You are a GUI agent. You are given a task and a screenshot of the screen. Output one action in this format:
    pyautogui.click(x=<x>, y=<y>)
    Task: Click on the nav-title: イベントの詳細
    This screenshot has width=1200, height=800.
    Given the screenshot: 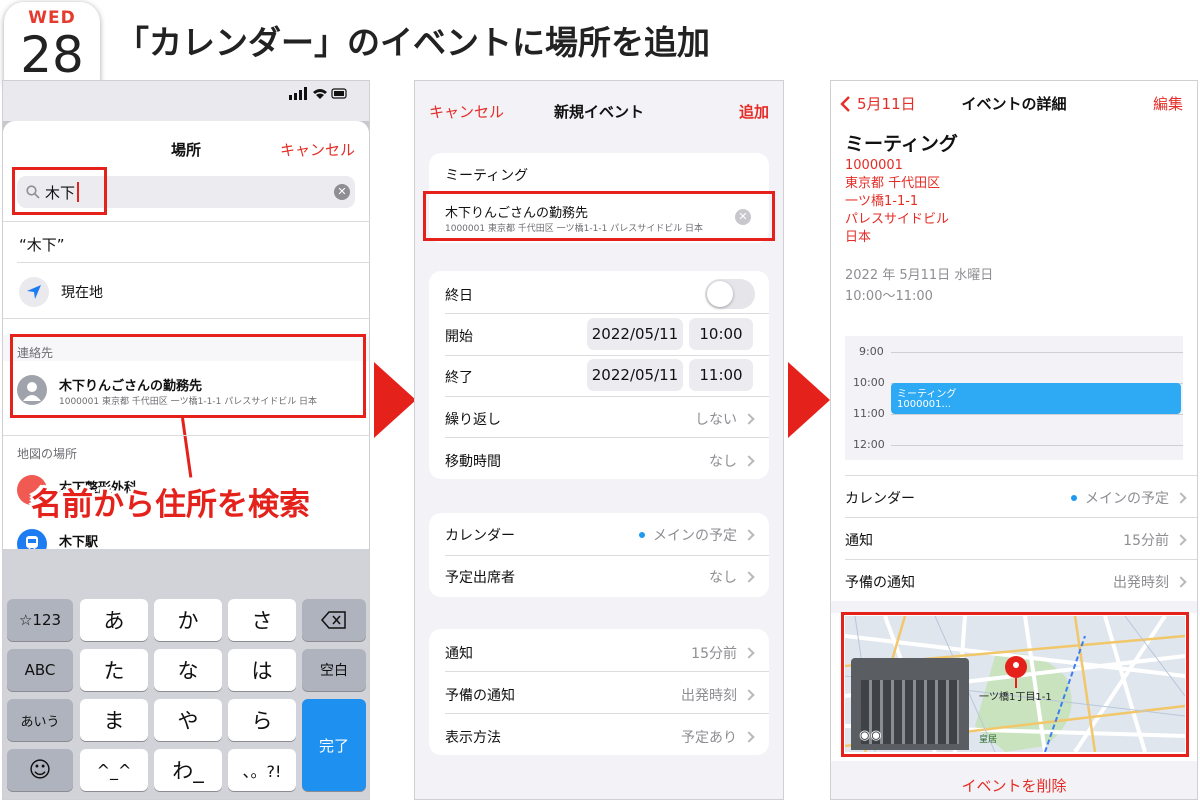 What is the action you would take?
    pyautogui.click(x=1014, y=104)
    